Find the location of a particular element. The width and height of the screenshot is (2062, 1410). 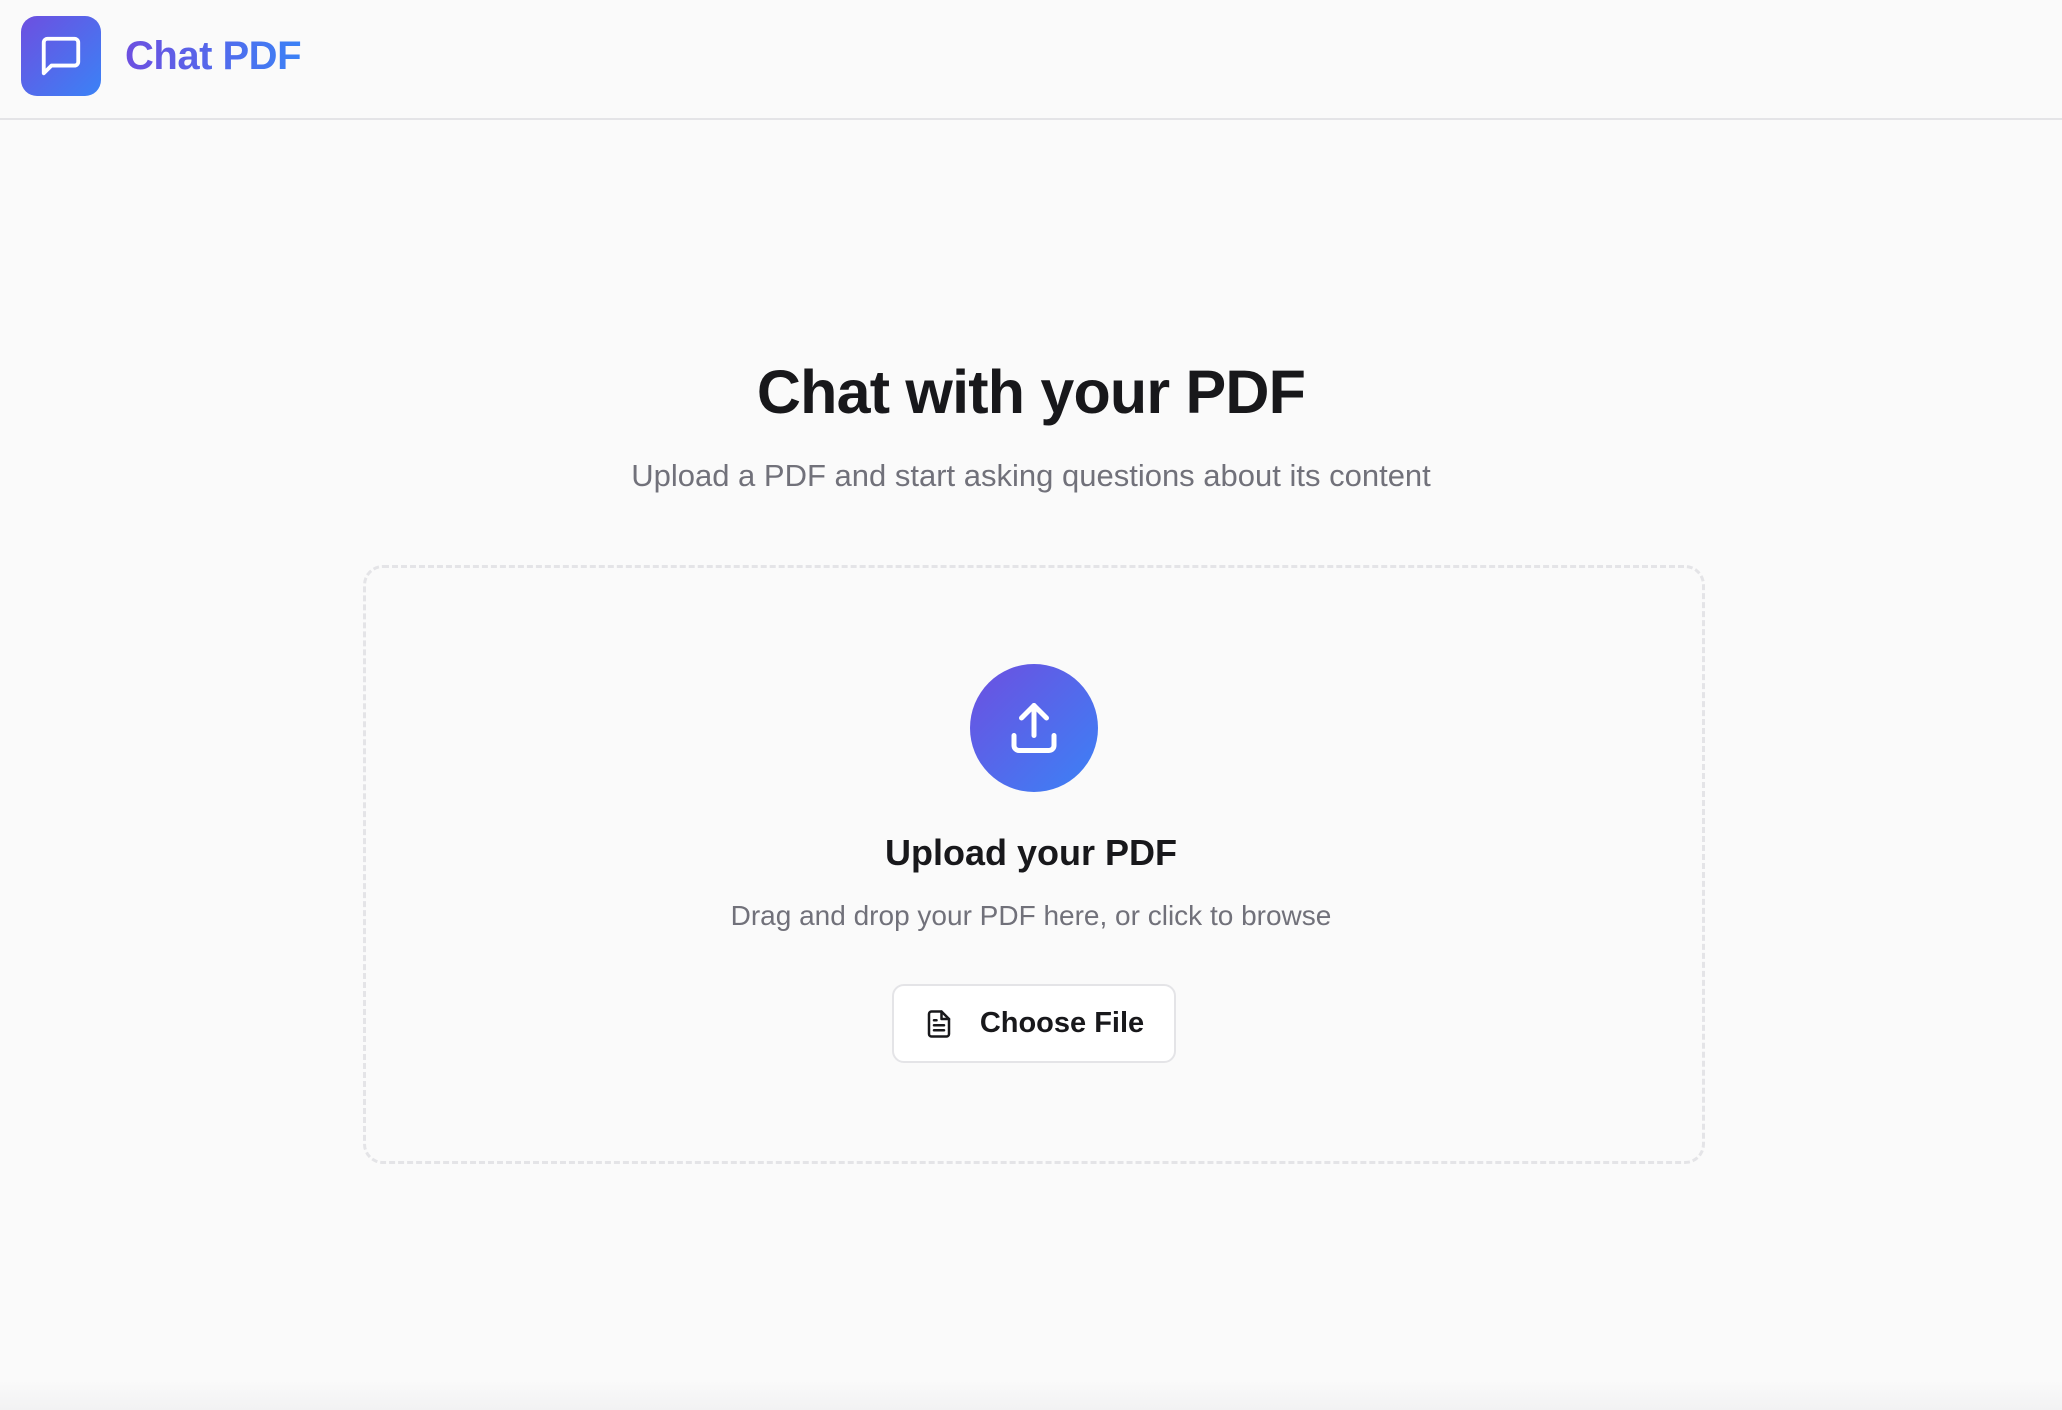

file-text-icon is located at coordinates (939, 1024).